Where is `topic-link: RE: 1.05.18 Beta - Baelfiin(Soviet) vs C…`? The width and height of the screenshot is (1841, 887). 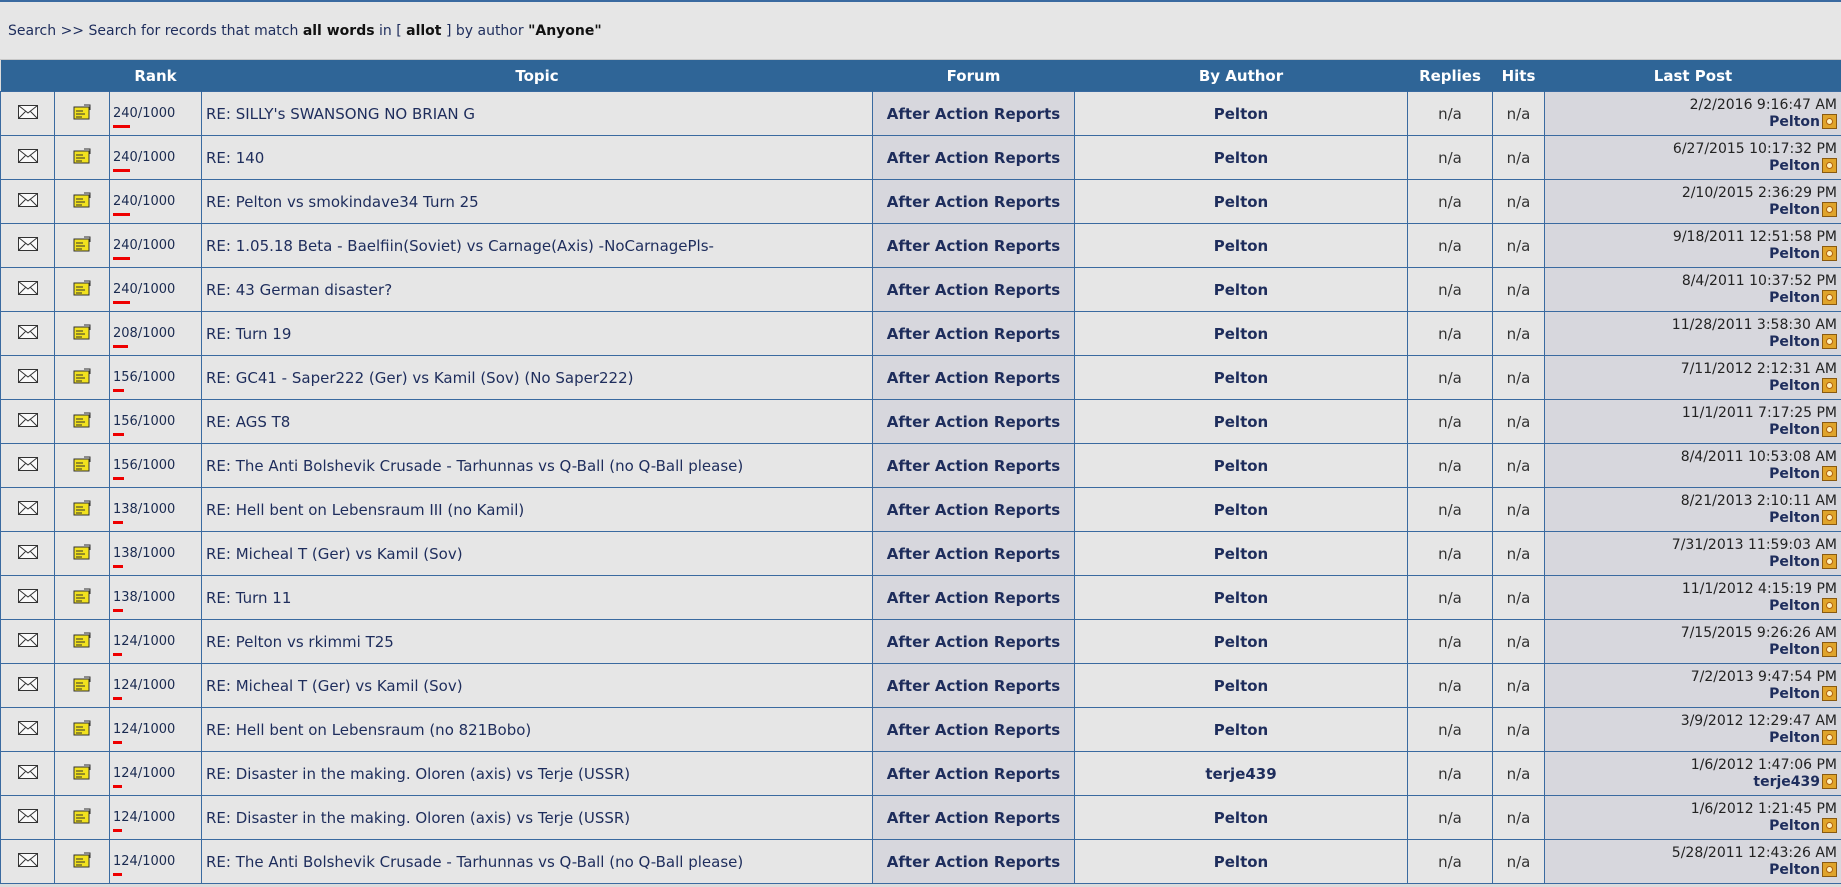
topic-link: RE: 1.05.18 Beta - Baelfiin(Soviet) vs C… is located at coordinates (460, 246).